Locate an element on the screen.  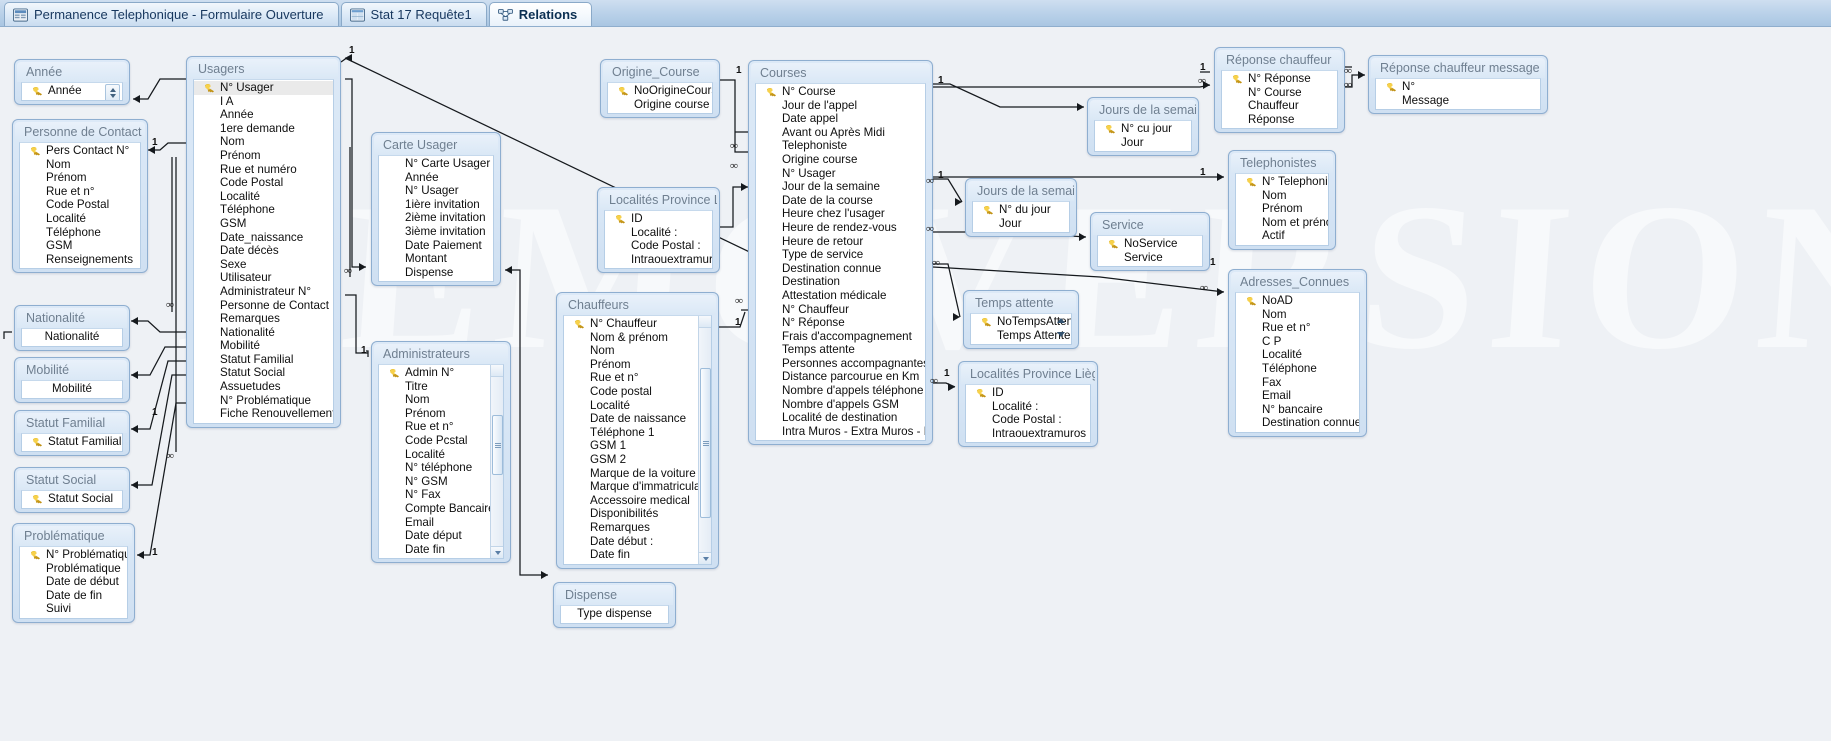
field-row: Code Postal is located at coordinates (263, 183).